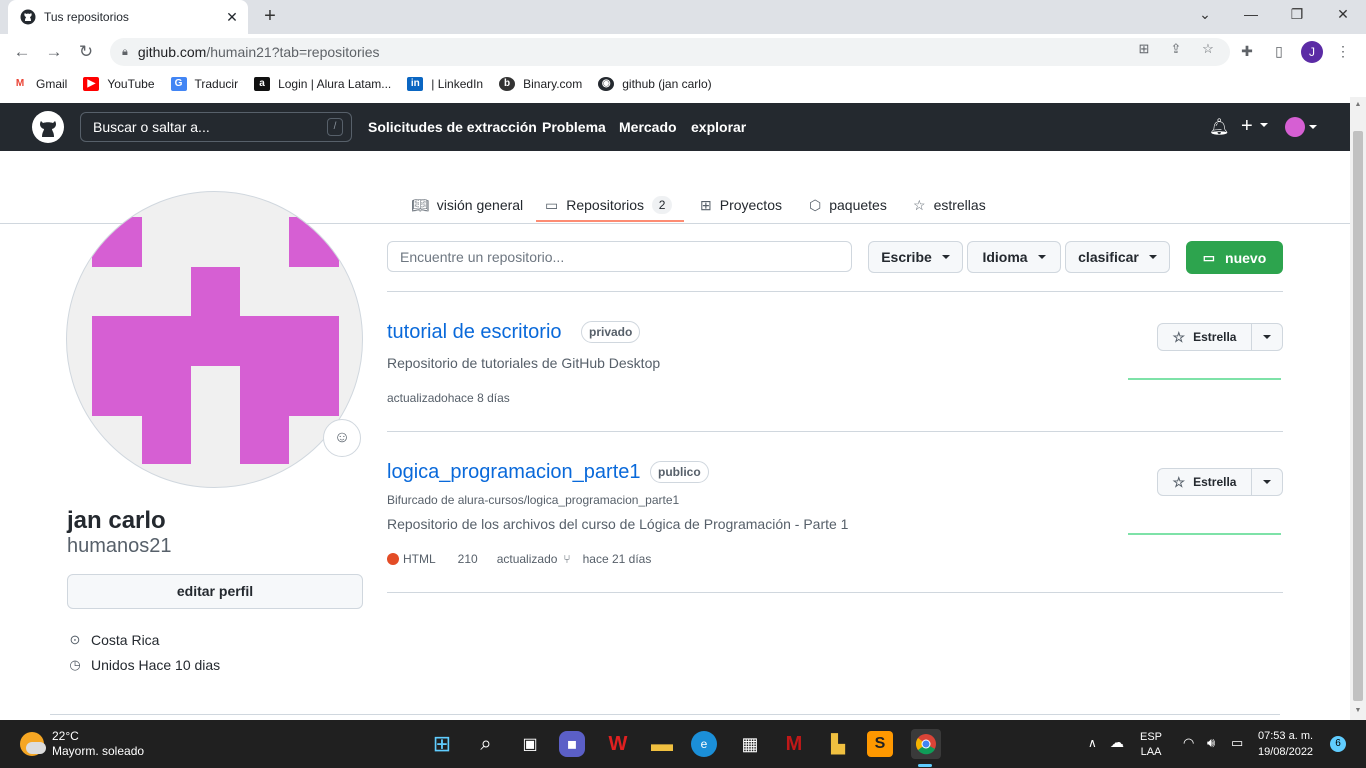  I want to click on bookmark-gmail: M Gmail, so click(40, 84).